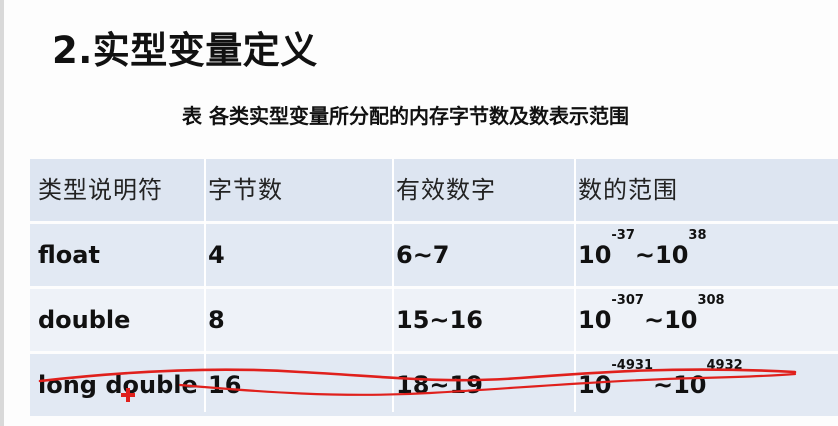 This screenshot has width=838, height=426. I want to click on row-range: 10-37~1038, so click(642, 248).